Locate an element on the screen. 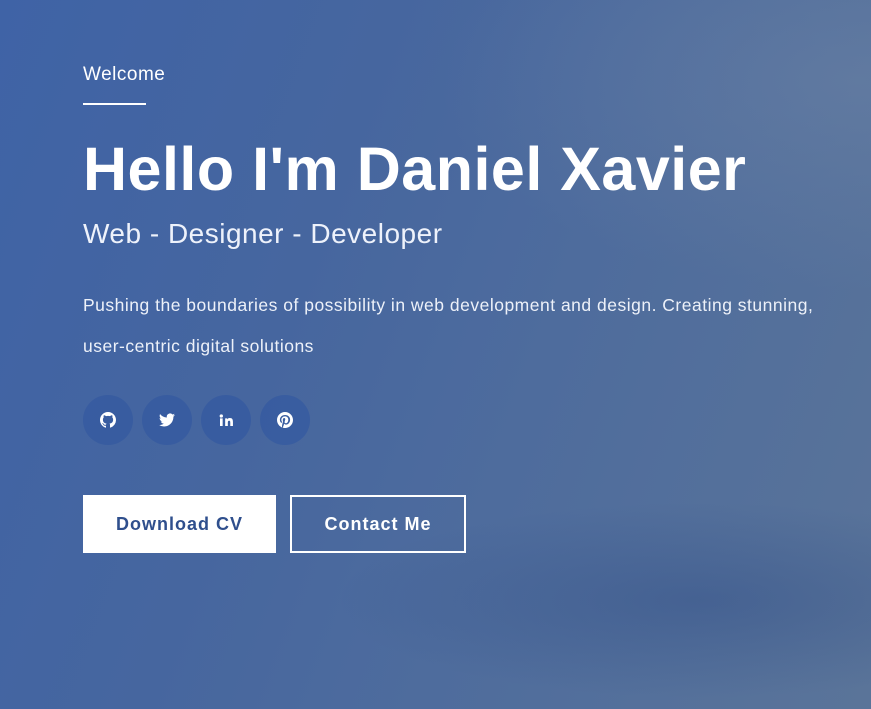  contact-me-button: Contact Me is located at coordinates (378, 524).